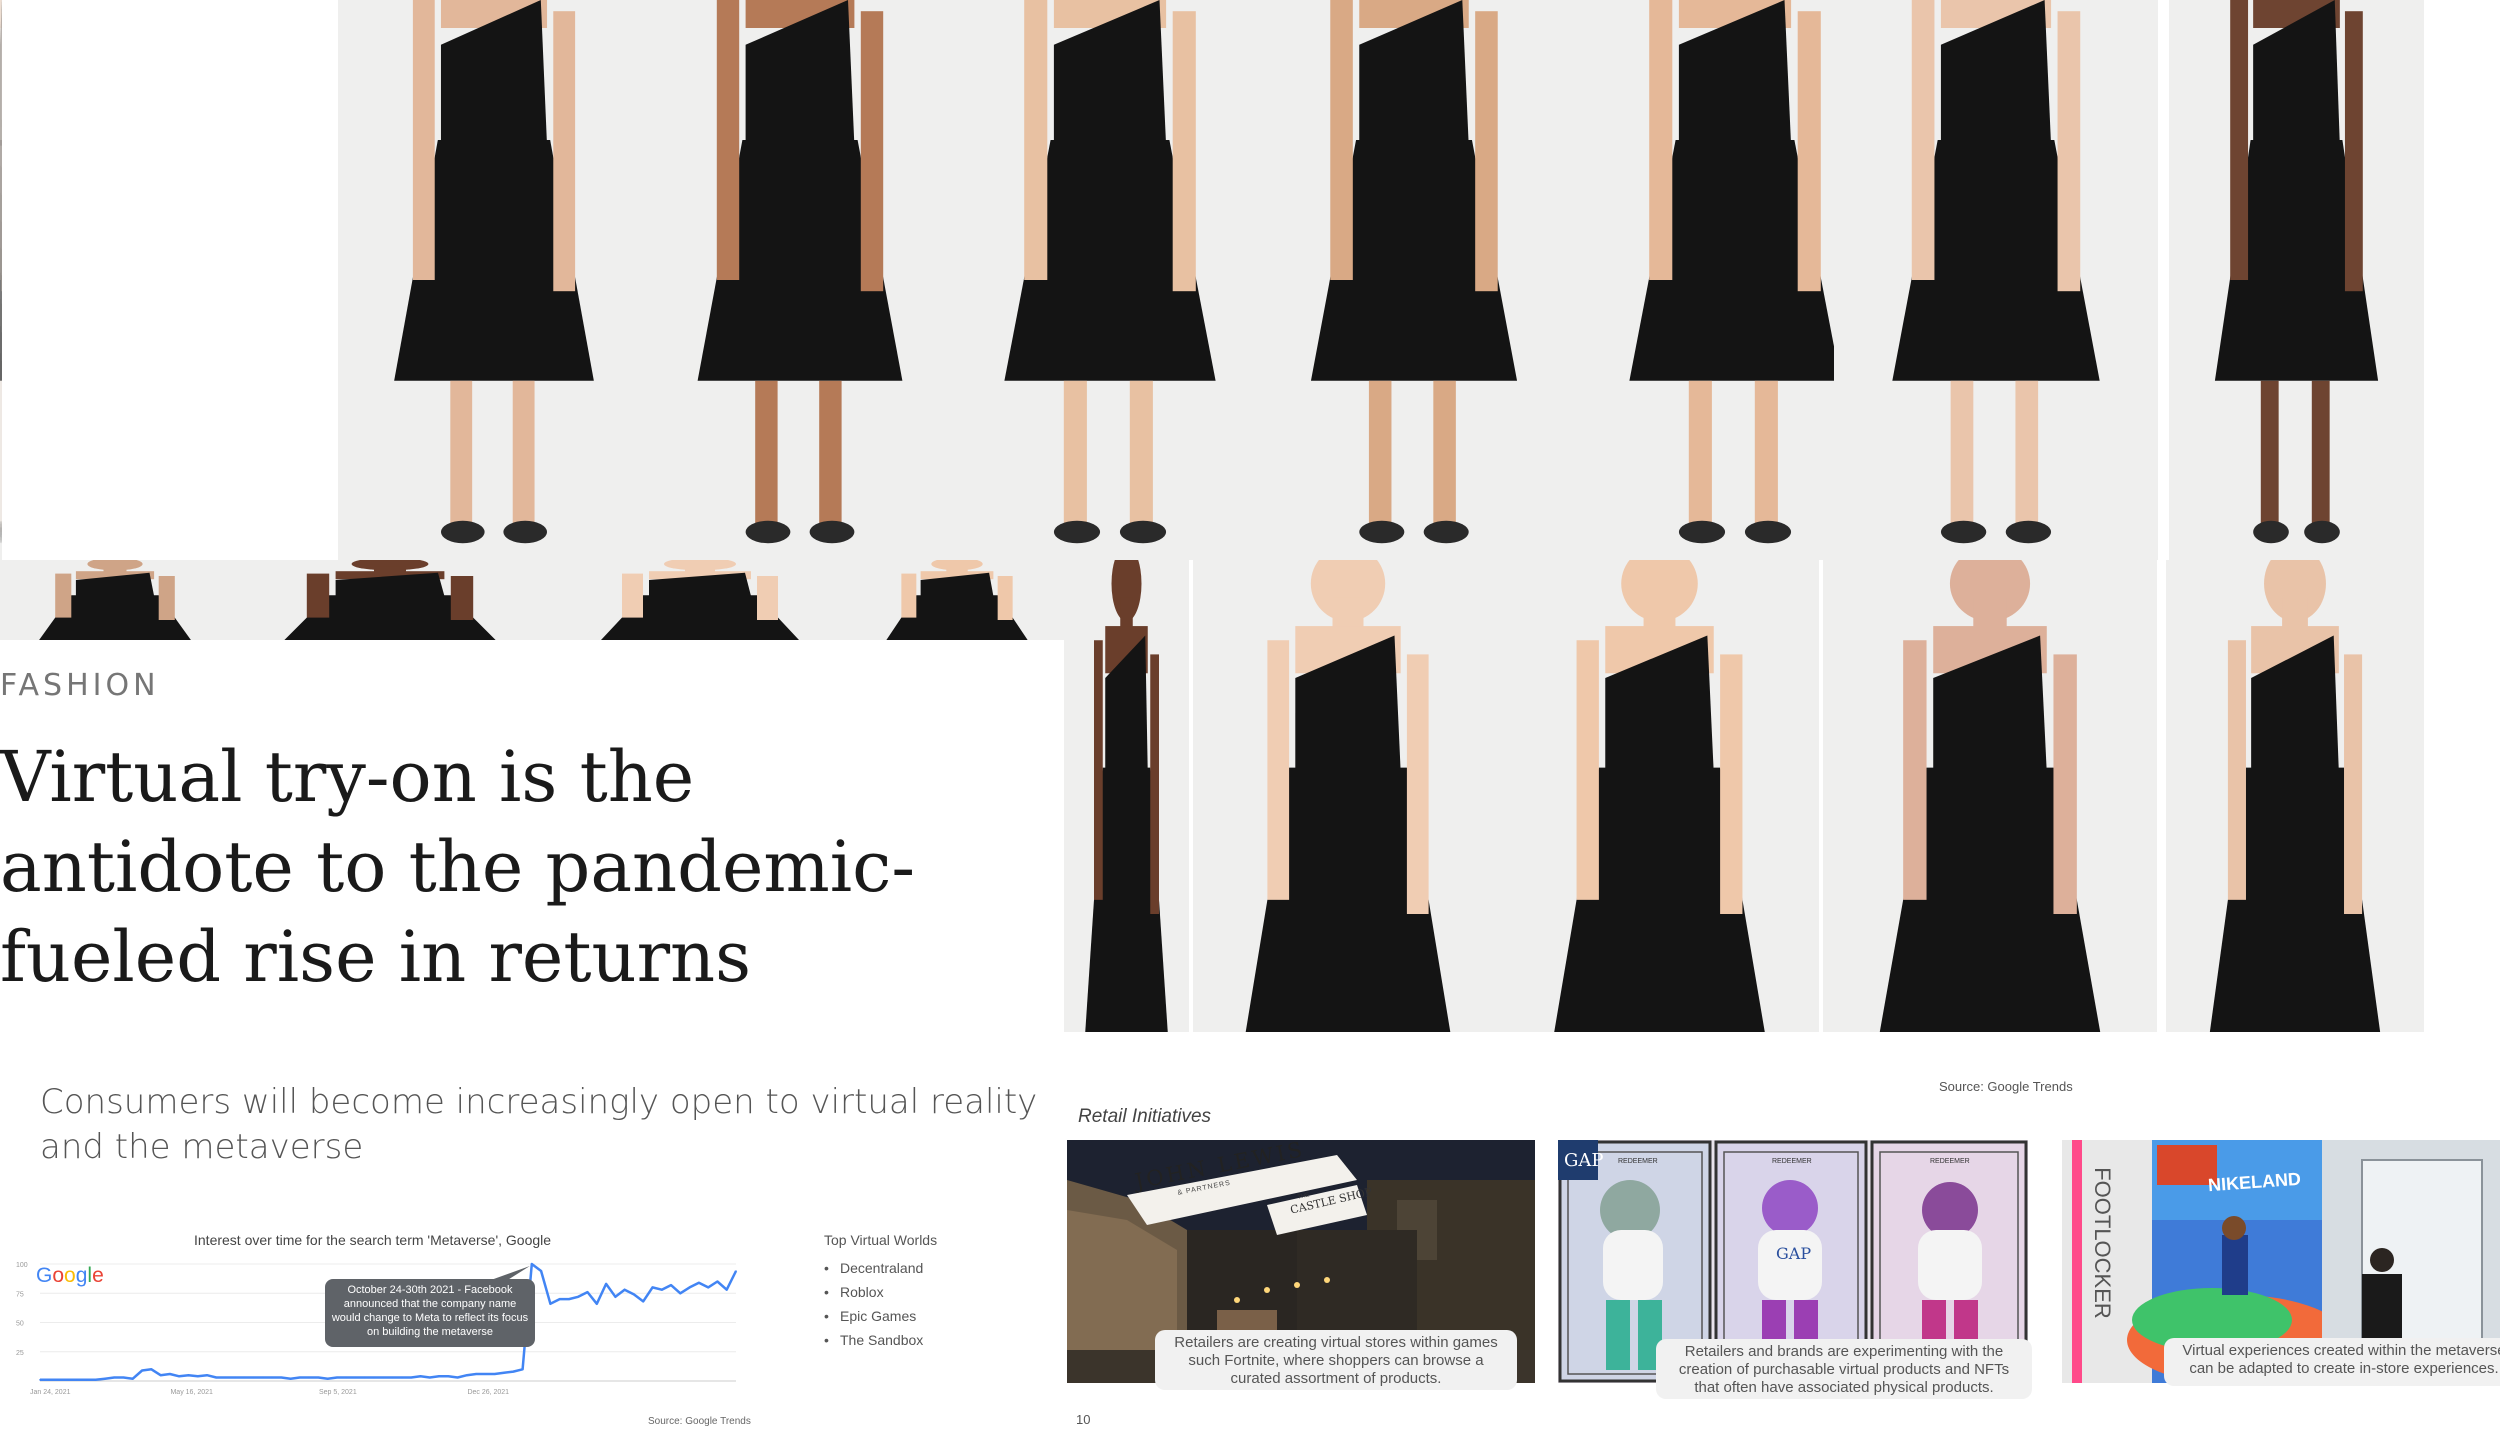  What do you see at coordinates (20, 1324) in the screenshot?
I see `y-tick-label: 50` at bounding box center [20, 1324].